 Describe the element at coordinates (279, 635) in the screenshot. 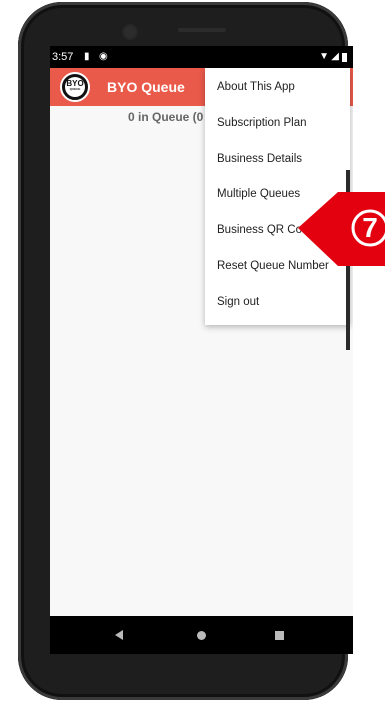

I see `recents-icon` at that location.